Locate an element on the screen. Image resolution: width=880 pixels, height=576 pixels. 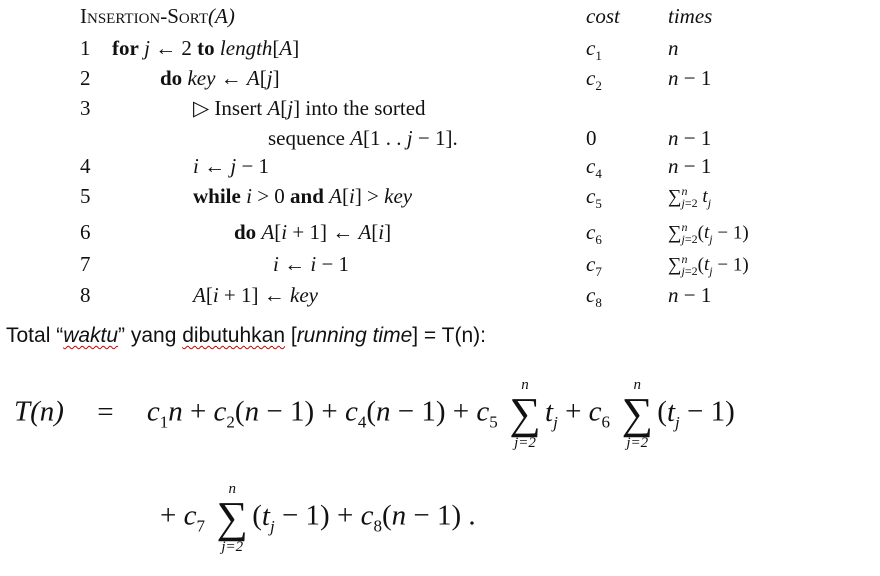
times-sum-tj: ∑nj=2 tj is located at coordinates (690, 197).